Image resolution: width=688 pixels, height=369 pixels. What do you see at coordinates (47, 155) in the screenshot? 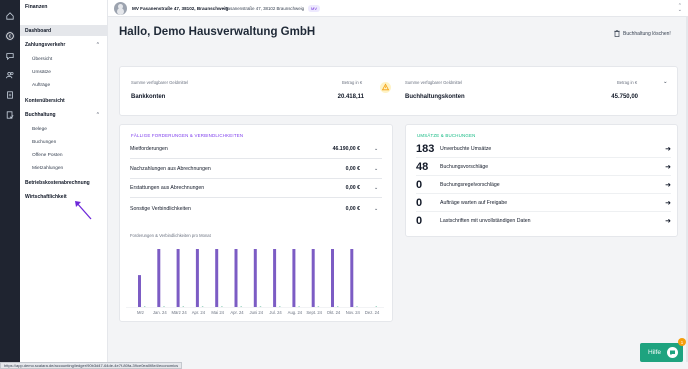
I see `sidebar-item-offene-posten: Offene Posten` at bounding box center [47, 155].